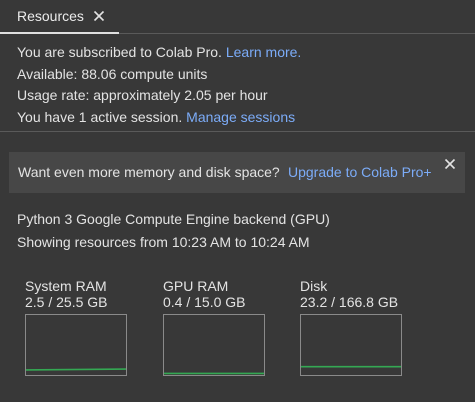 The image size is (475, 402). Describe the element at coordinates (263, 52) in the screenshot. I see `learn-more-link: Learn more.` at that location.